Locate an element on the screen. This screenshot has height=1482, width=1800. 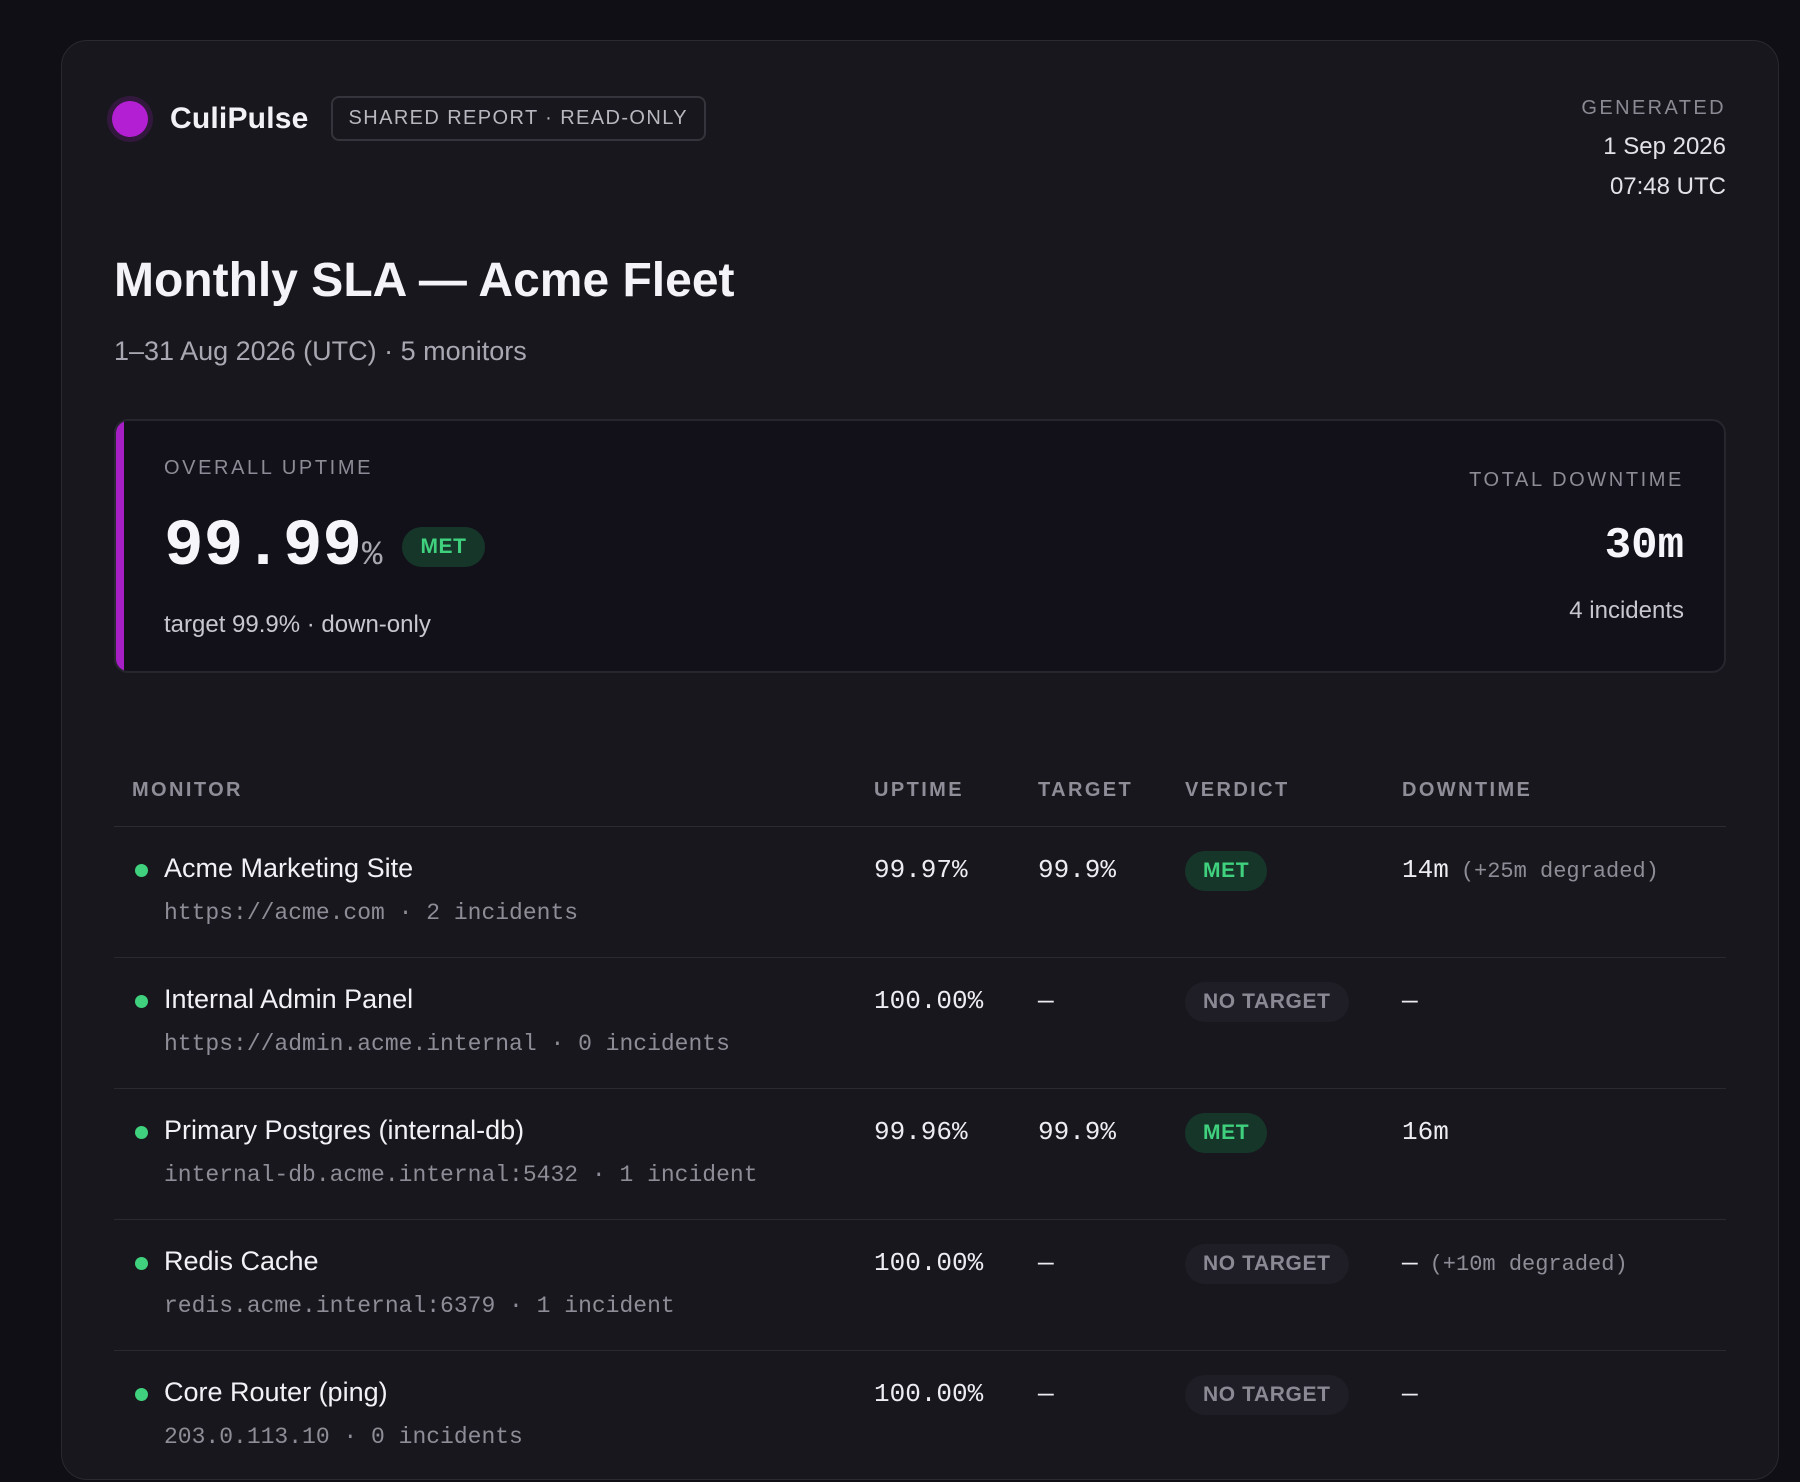
column-header-verdict: VERDICT is located at coordinates (1237, 790).